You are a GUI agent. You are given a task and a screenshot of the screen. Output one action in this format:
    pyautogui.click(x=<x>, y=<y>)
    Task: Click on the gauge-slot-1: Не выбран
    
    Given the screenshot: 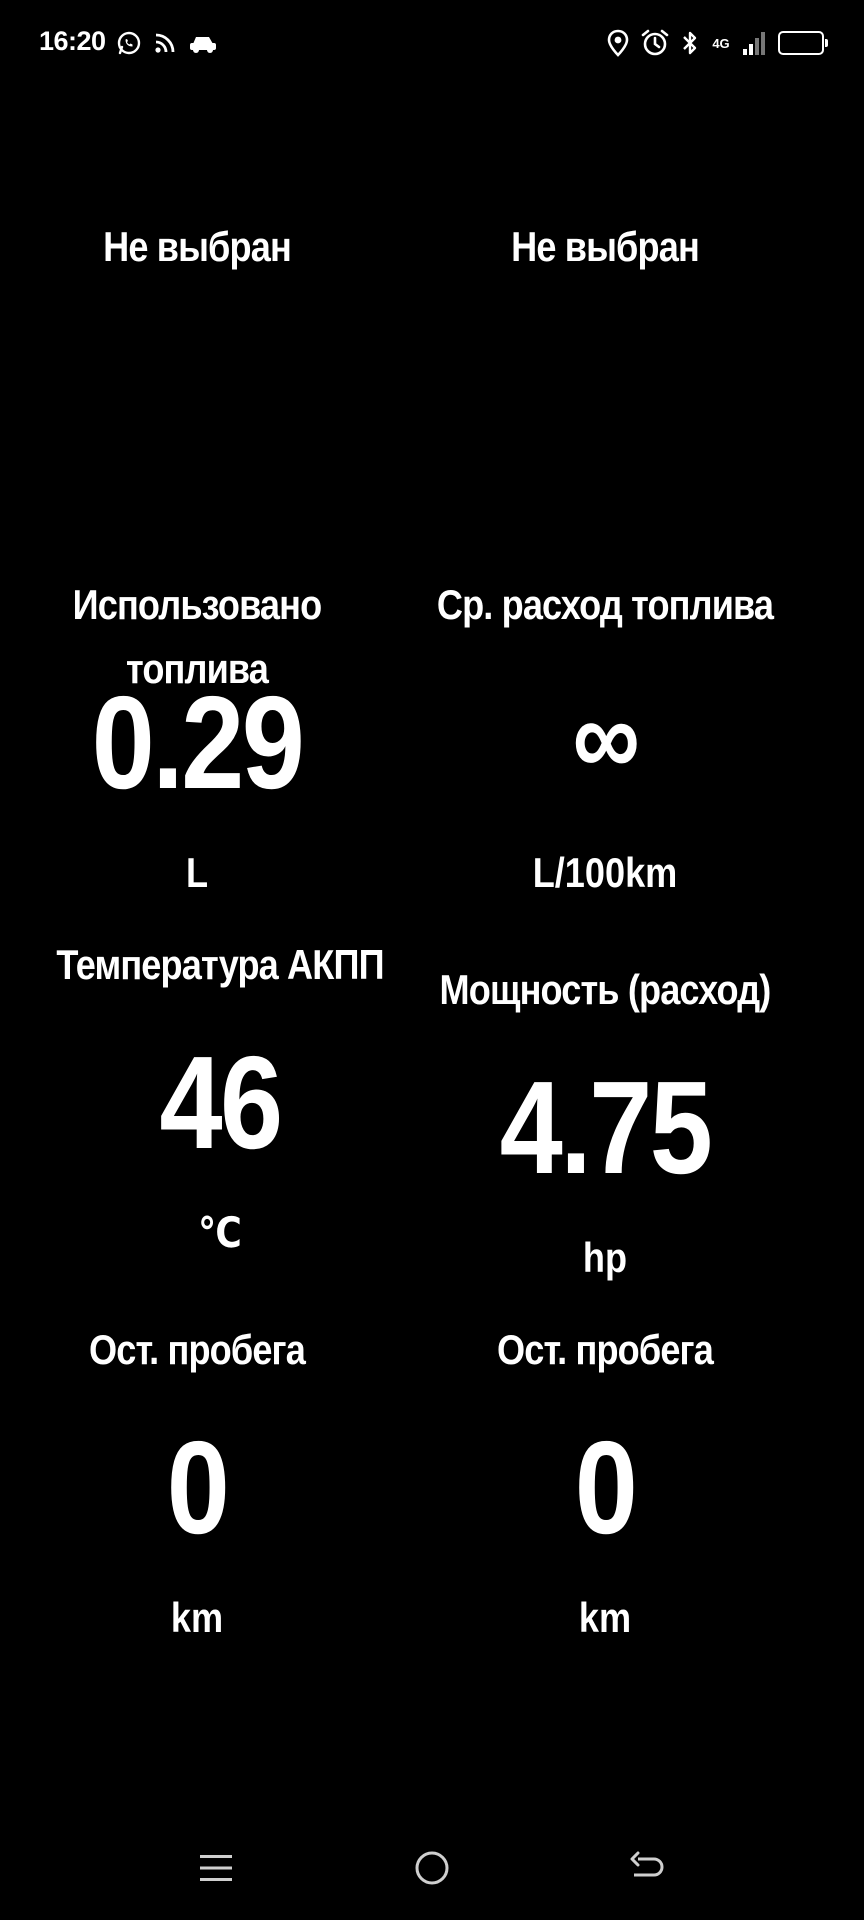 What is the action you would take?
    pyautogui.click(x=198, y=247)
    